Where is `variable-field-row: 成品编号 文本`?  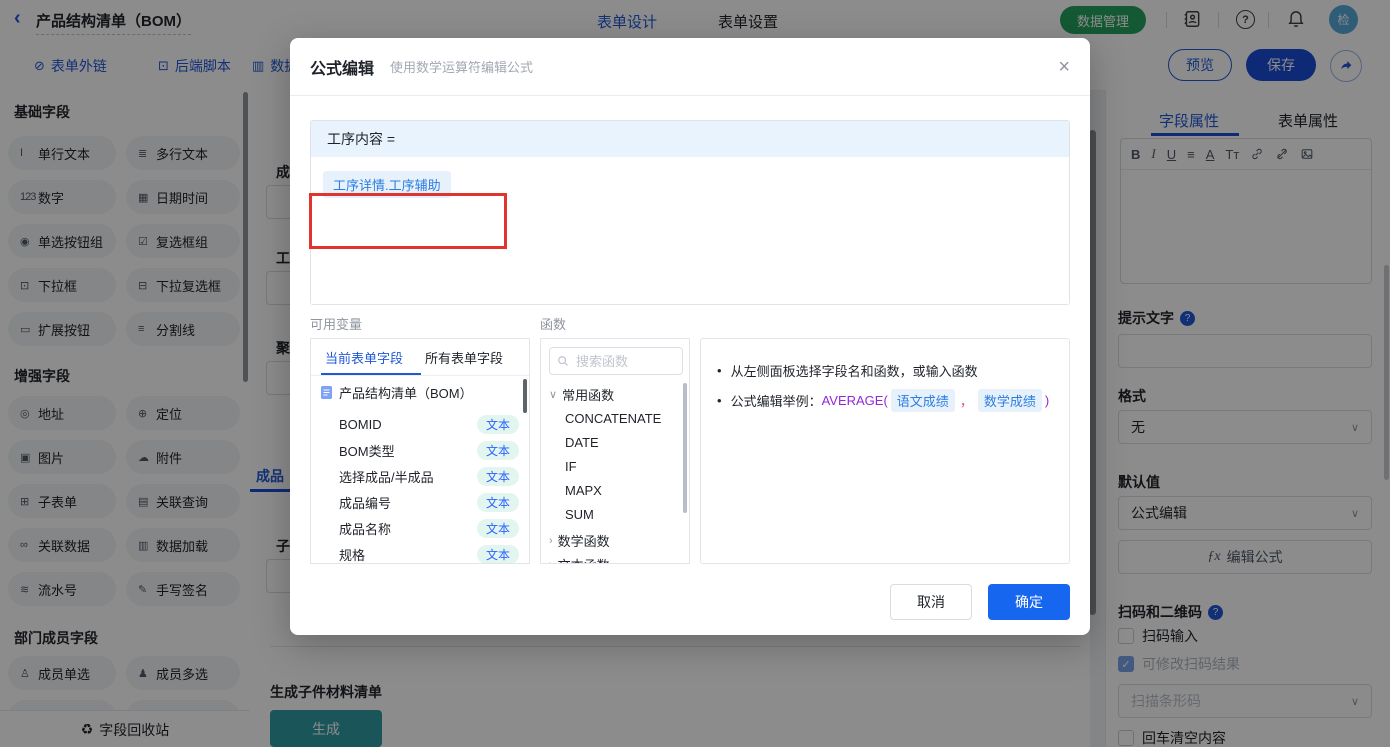
variable-field-row: 成品编号 文本 is located at coordinates (432, 502).